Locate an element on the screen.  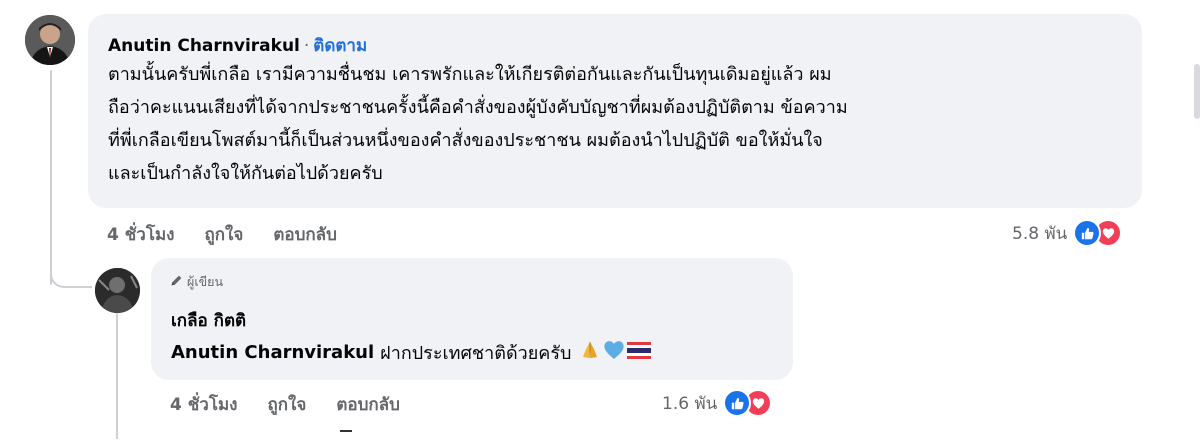
reply-reaction-summary: 1.6 พัน is located at coordinates (717, 403).